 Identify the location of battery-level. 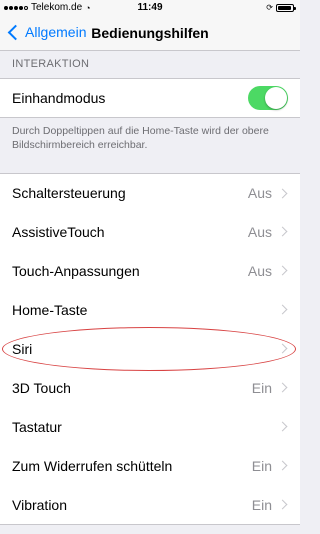
(284, 7).